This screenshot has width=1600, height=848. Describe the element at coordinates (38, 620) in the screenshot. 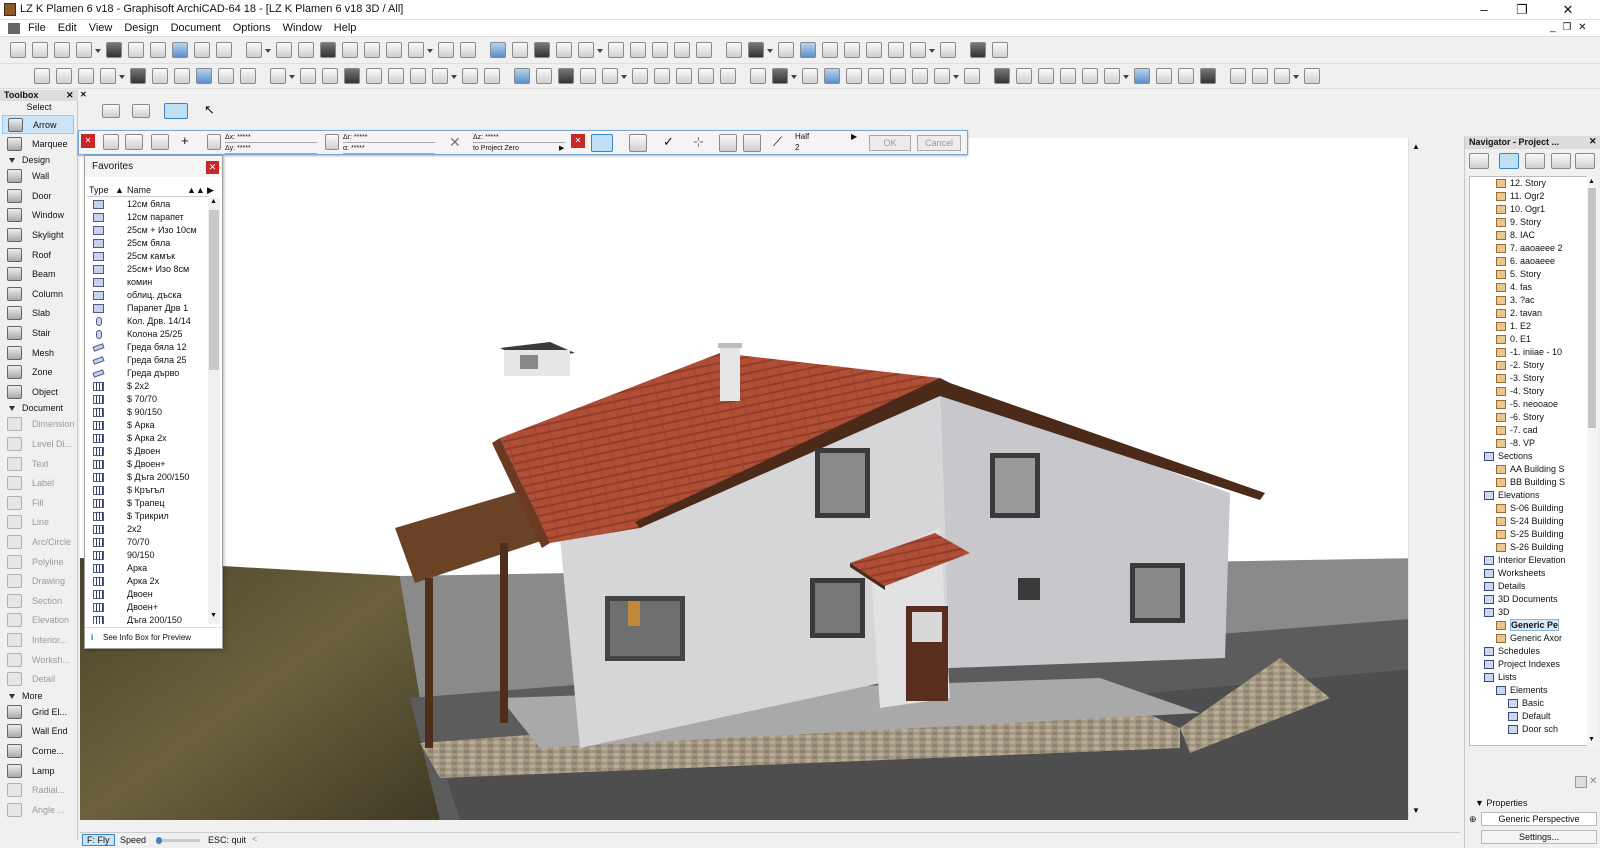

I see `tool-elevation: Elevation` at that location.